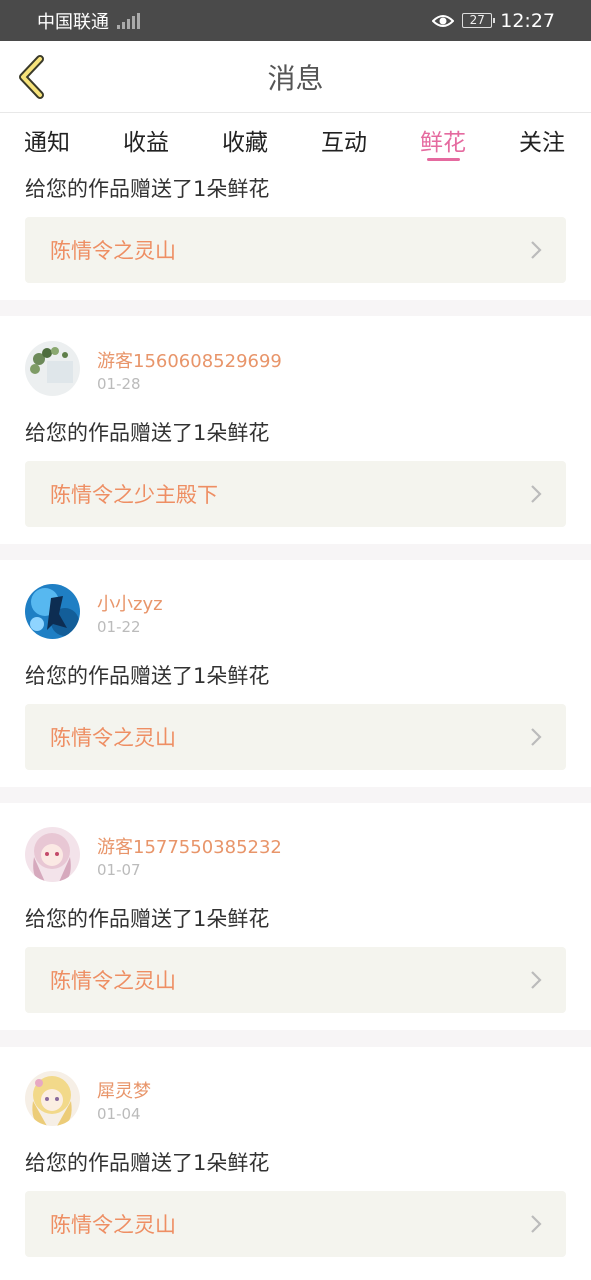  What do you see at coordinates (119, 384) in the screenshot?
I see `message-date: 01-28` at bounding box center [119, 384].